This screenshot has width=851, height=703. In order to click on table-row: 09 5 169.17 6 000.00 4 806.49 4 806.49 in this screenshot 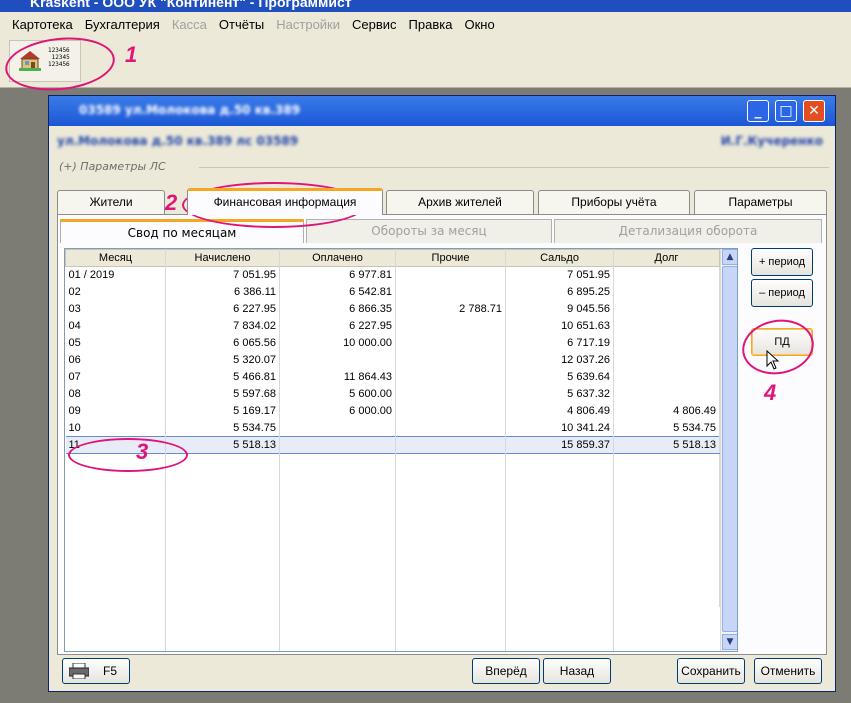, I will do `click(392, 411)`.